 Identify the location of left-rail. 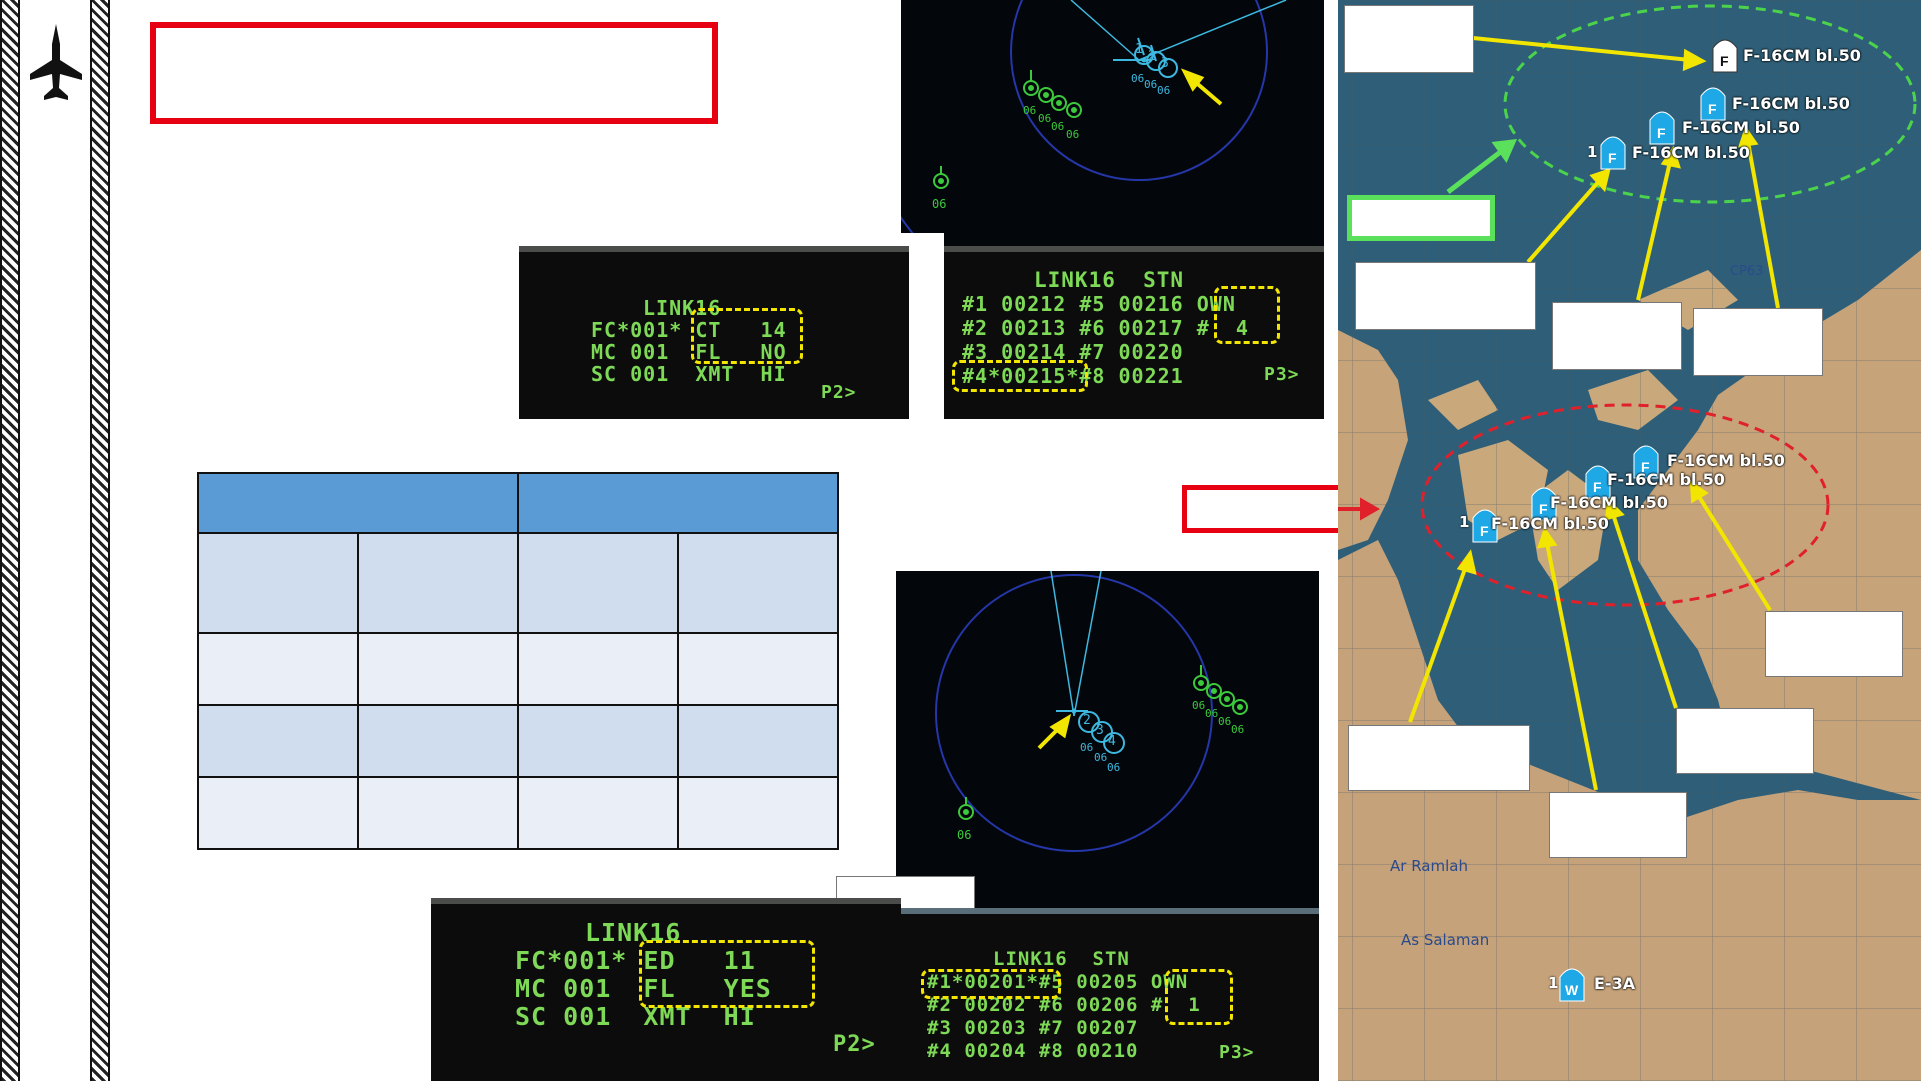
(10, 540).